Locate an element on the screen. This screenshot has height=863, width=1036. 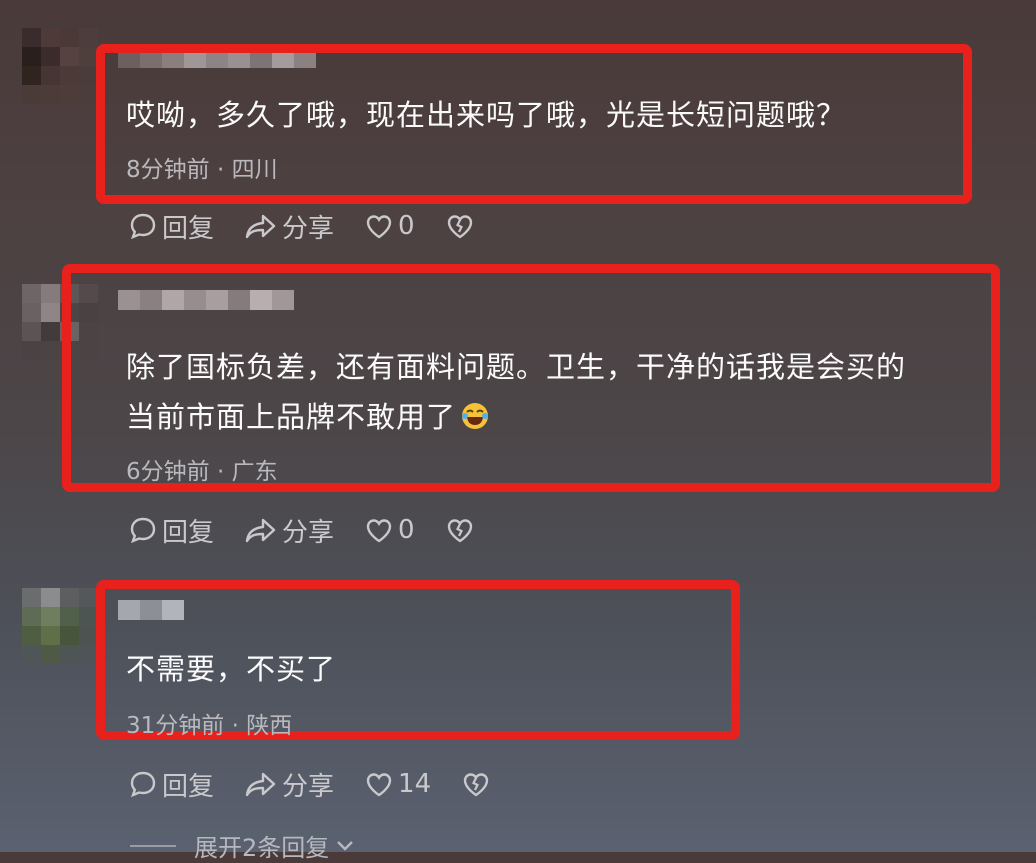
chevron-down-icon is located at coordinates (345, 845).